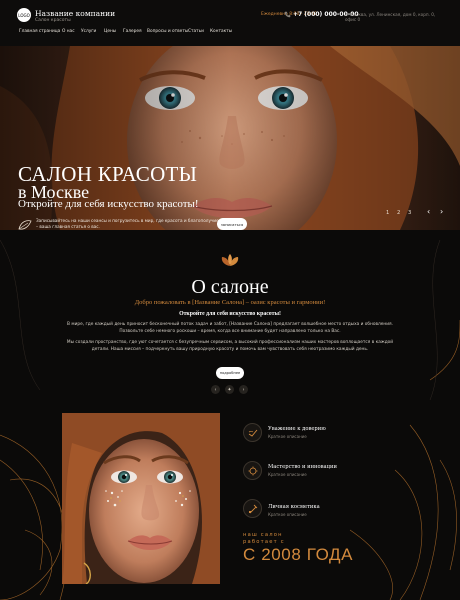 Image resolution: width=460 pixels, height=600 pixels. What do you see at coordinates (263, 535) in the screenshot?
I see `since-line-1: наш салон` at bounding box center [263, 535].